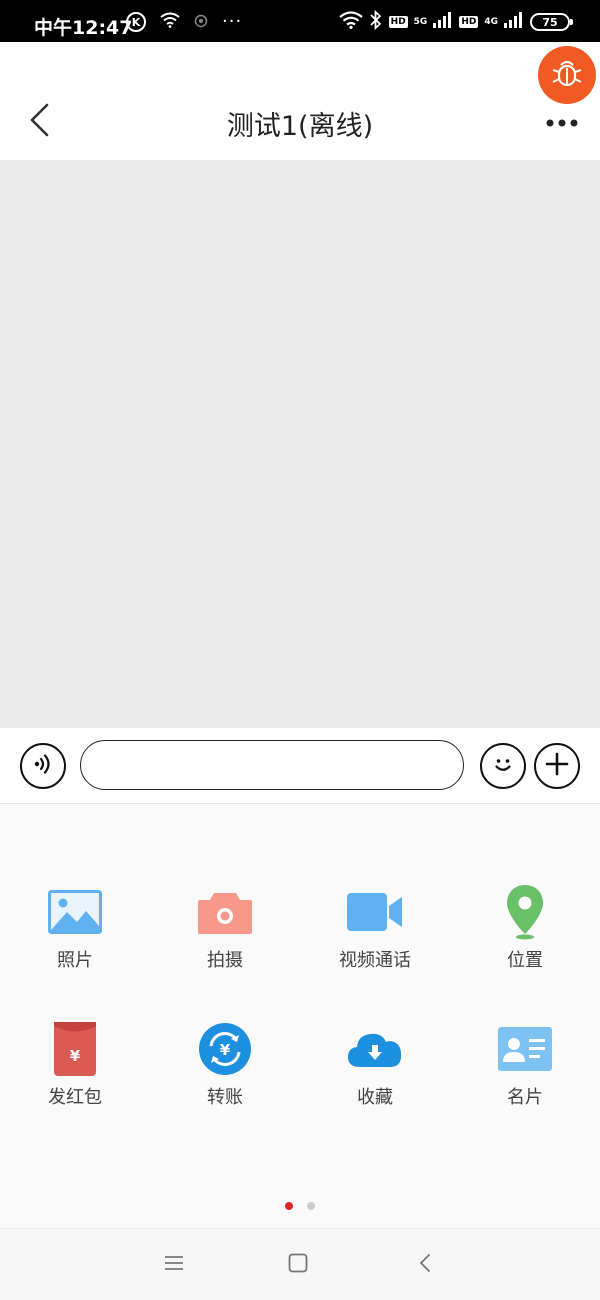  I want to click on voice-button, so click(43, 766).